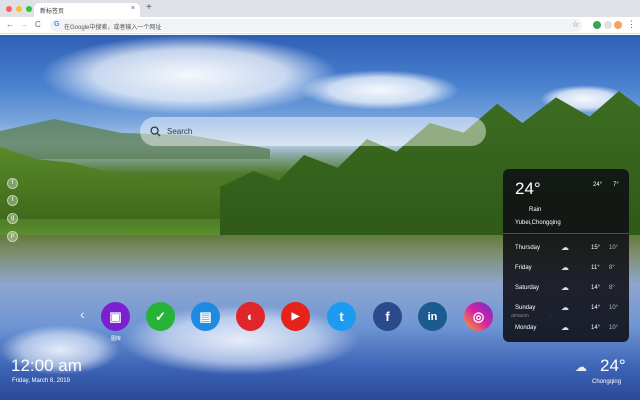  I want to click on app-games-button: ◐, so click(250, 316).